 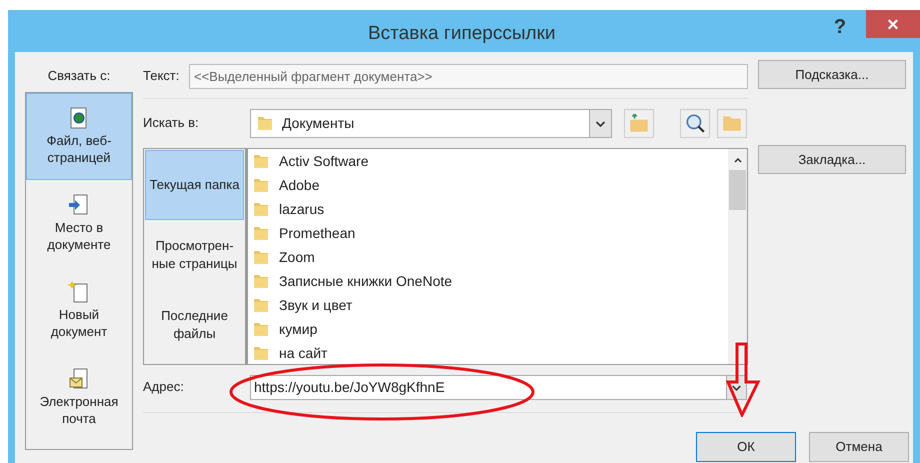 I want to click on close-button: ×, so click(x=893, y=24).